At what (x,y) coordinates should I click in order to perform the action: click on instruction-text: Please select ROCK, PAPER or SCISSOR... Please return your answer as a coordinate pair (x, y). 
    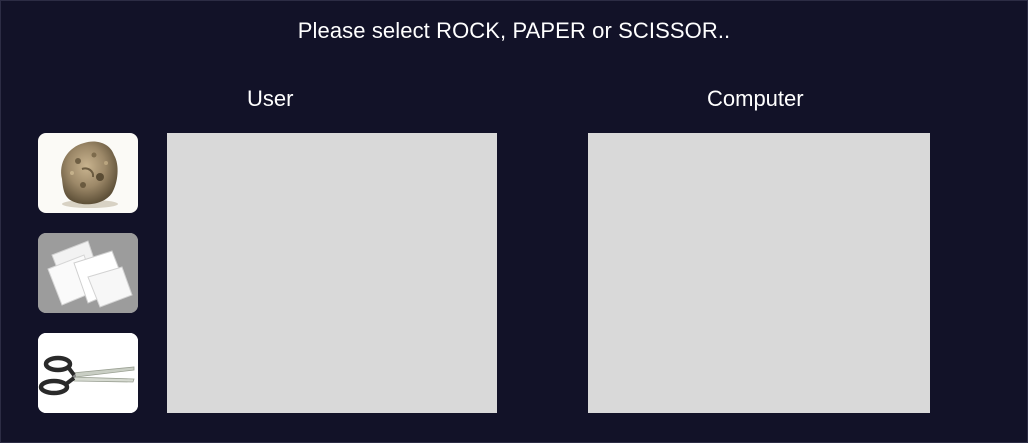
    Looking at the image, I should click on (514, 30).